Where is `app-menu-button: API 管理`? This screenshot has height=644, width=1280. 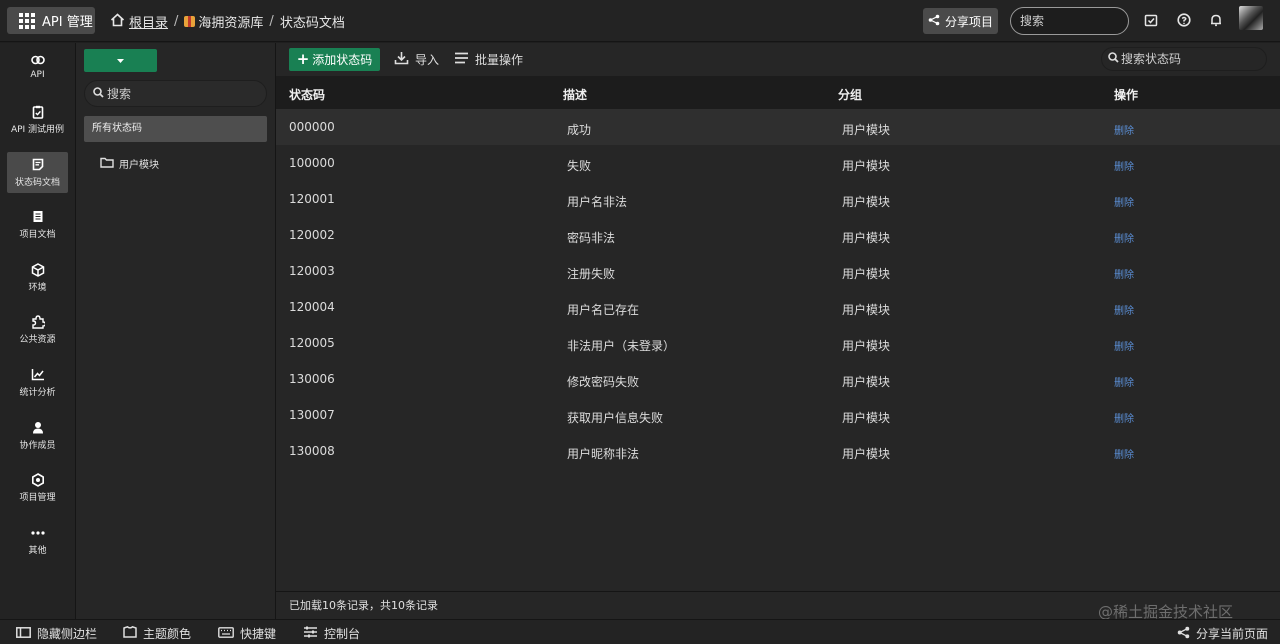
app-menu-button: API 管理 is located at coordinates (51, 20).